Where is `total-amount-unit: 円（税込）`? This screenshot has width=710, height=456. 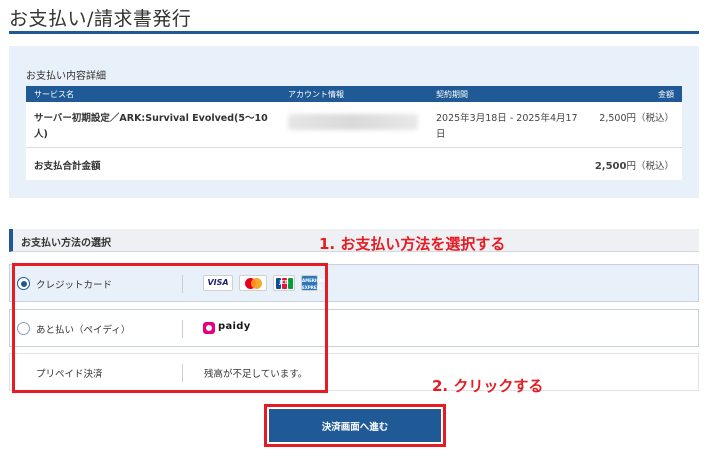
total-amount-unit: 円（税込） is located at coordinates (650, 166).